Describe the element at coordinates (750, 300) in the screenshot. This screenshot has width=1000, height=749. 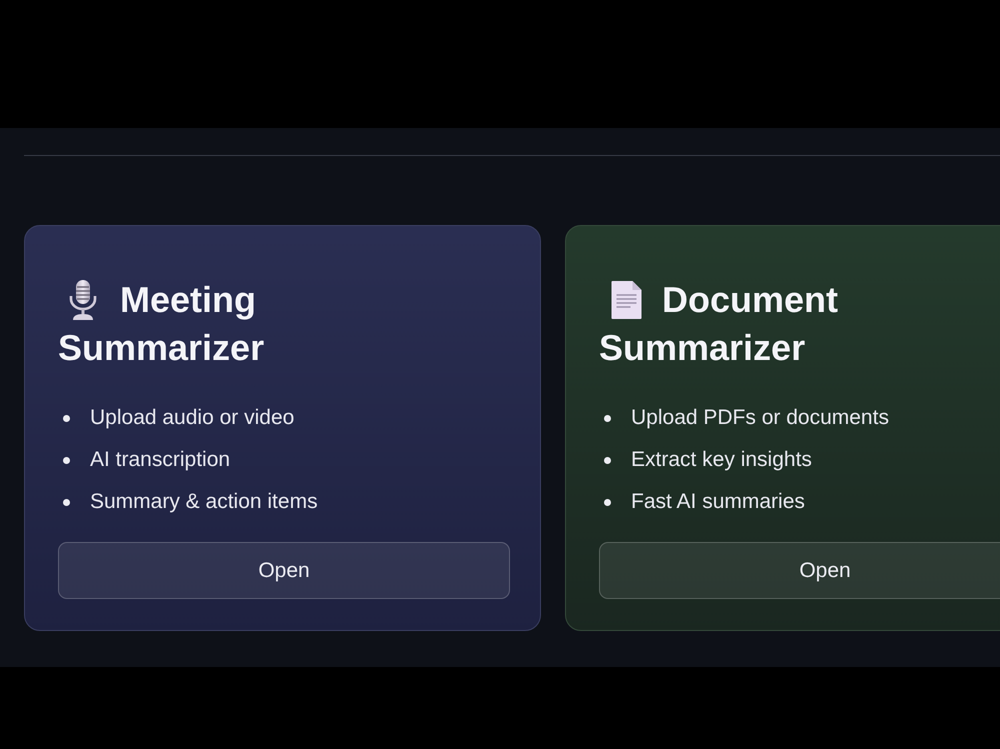
I see `card-title: Document` at that location.